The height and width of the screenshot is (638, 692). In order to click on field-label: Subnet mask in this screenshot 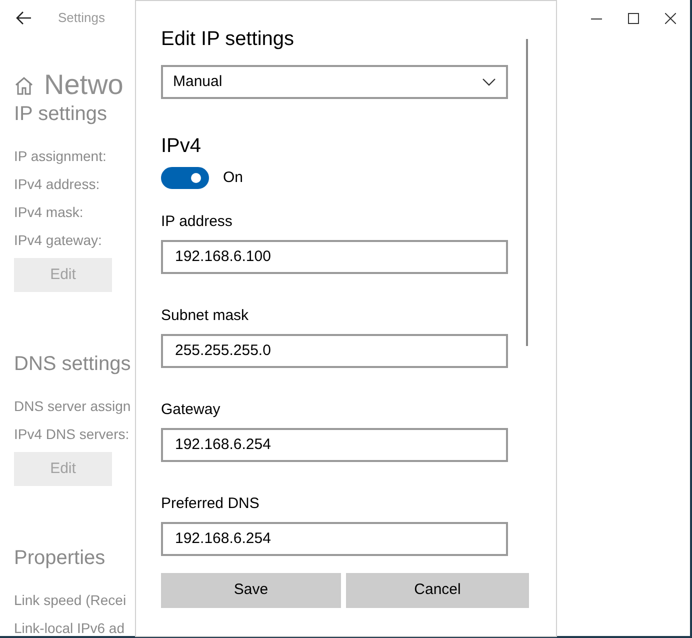, I will do `click(205, 316)`.